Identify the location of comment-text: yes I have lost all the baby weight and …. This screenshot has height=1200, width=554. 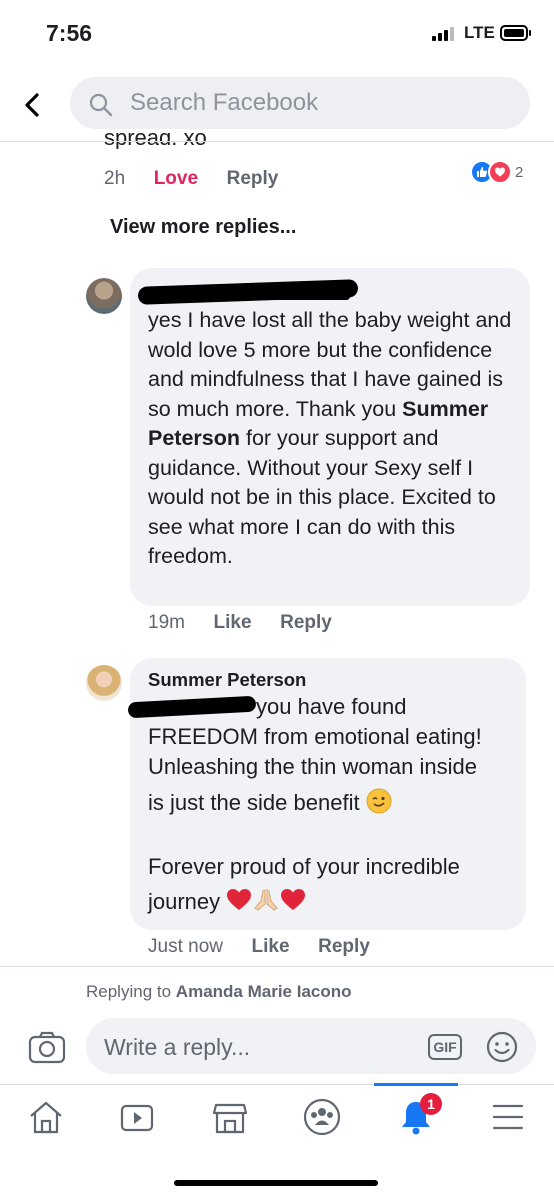
(334, 439).